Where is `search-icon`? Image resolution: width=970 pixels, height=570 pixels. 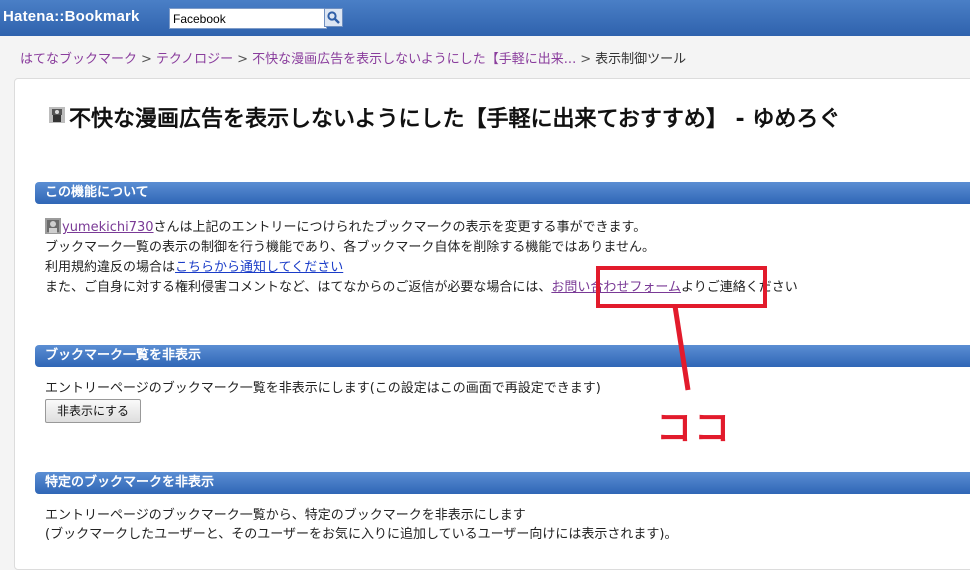 search-icon is located at coordinates (333, 17).